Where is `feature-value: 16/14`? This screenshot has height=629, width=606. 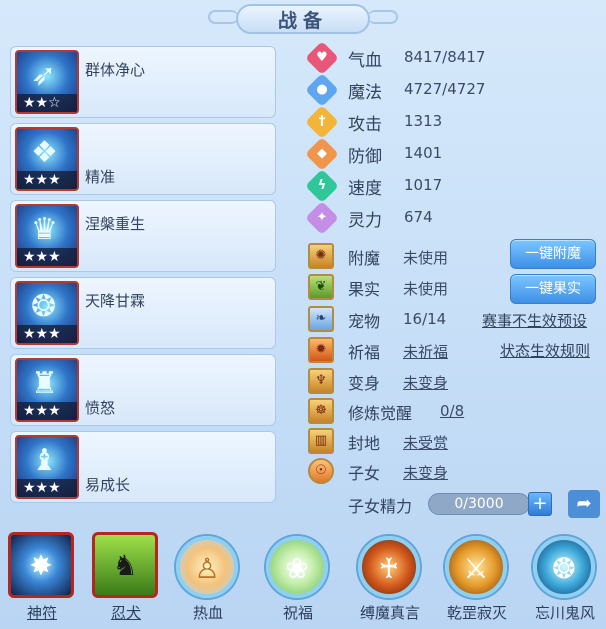
feature-value: 16/14 is located at coordinates (425, 319).